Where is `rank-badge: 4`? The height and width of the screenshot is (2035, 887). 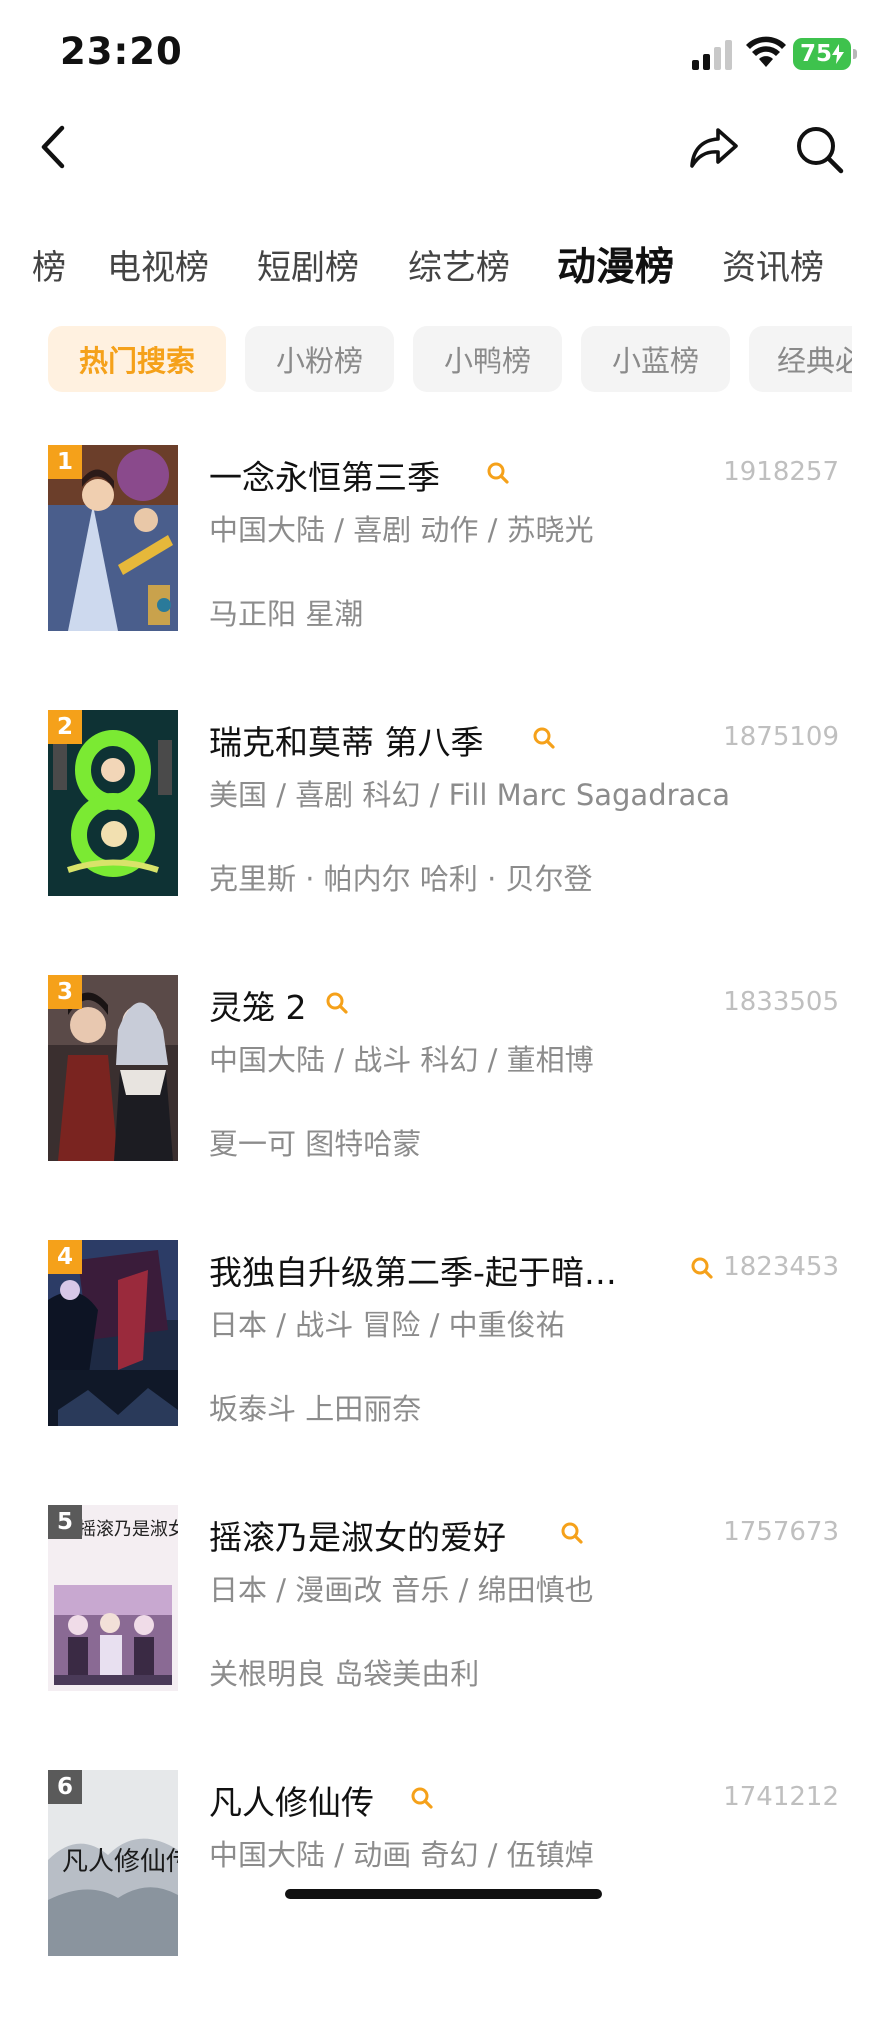 rank-badge: 4 is located at coordinates (65, 1257).